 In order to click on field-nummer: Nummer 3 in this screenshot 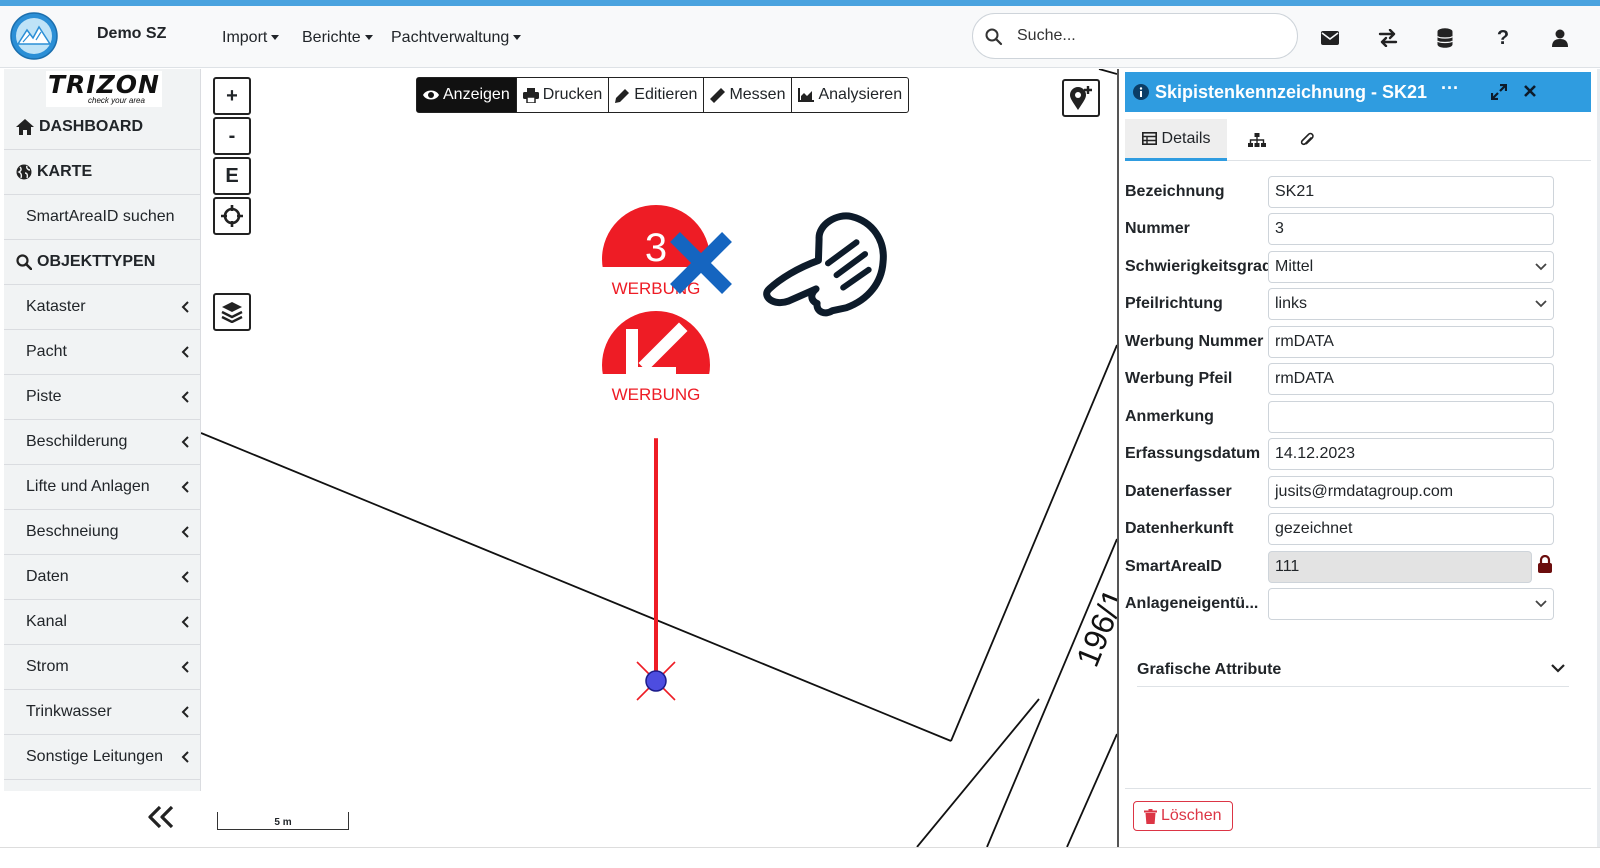, I will do `click(1358, 229)`.